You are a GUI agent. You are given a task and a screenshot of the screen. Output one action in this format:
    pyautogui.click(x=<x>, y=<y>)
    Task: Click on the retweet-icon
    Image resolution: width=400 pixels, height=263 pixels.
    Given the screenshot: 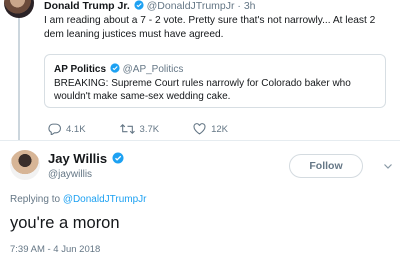 What is the action you would take?
    pyautogui.click(x=127, y=129)
    